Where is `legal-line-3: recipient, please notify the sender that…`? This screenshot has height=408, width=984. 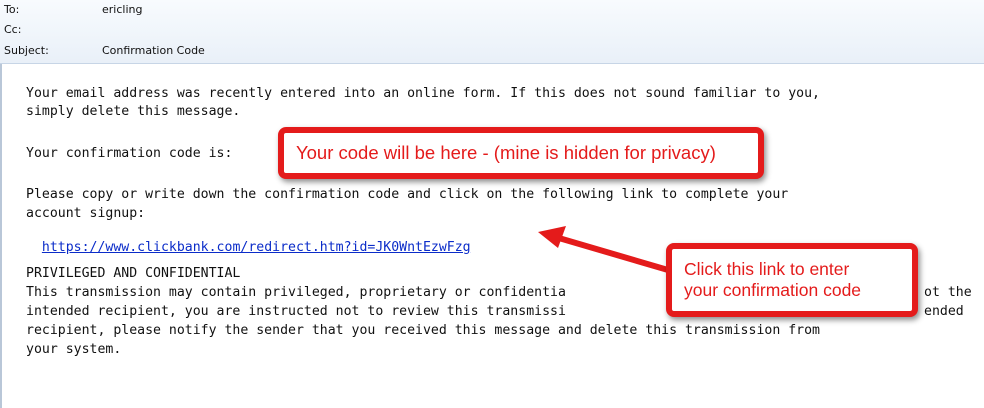 legal-line-3: recipient, please notify the sender that… is located at coordinates (423, 330).